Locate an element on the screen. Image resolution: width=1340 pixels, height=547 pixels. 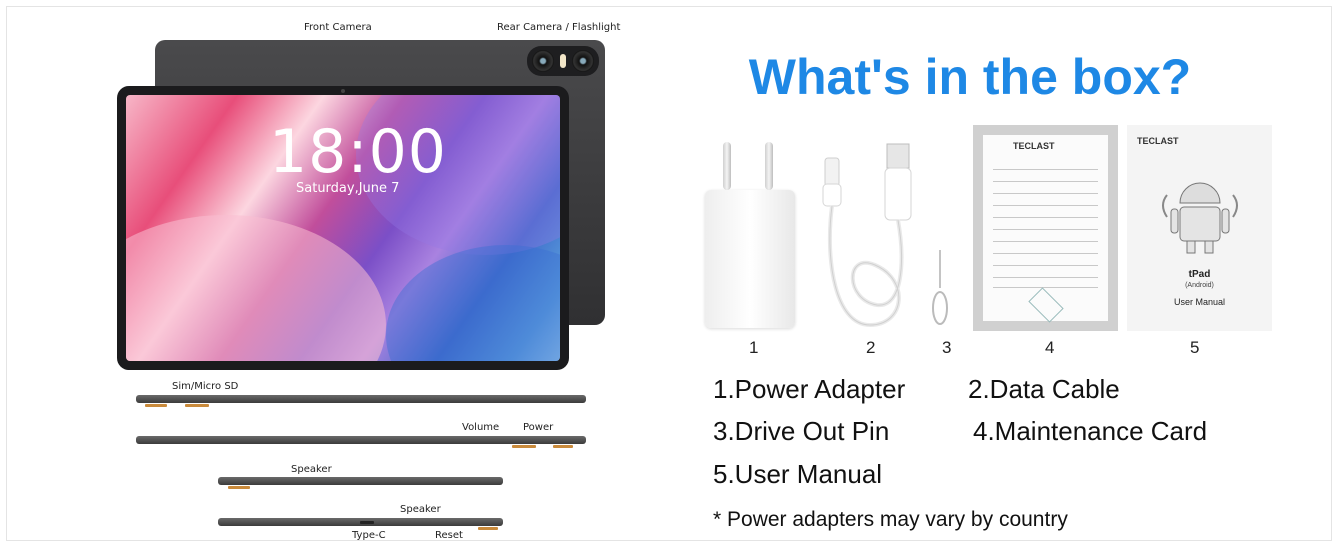
android-robot-icon is located at coordinates (1200, 218).